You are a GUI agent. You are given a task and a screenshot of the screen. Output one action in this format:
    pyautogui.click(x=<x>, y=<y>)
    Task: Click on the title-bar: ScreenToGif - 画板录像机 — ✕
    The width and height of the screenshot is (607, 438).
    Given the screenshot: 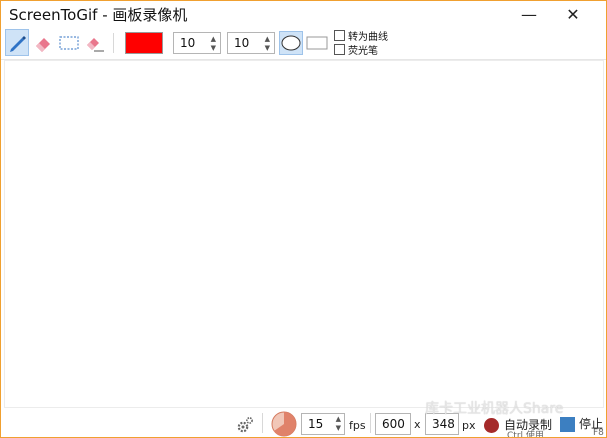 What is the action you would take?
    pyautogui.click(x=303, y=14)
    